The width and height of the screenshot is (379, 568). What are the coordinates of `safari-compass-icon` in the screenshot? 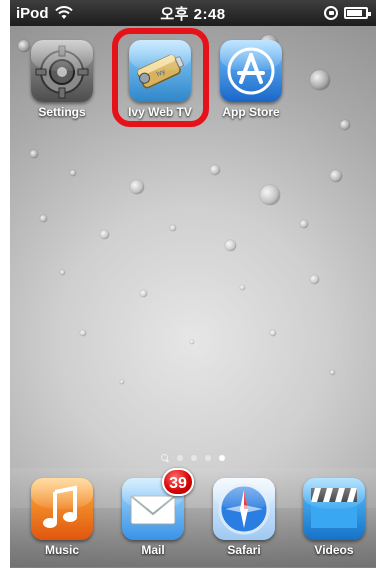 It's located at (244, 509).